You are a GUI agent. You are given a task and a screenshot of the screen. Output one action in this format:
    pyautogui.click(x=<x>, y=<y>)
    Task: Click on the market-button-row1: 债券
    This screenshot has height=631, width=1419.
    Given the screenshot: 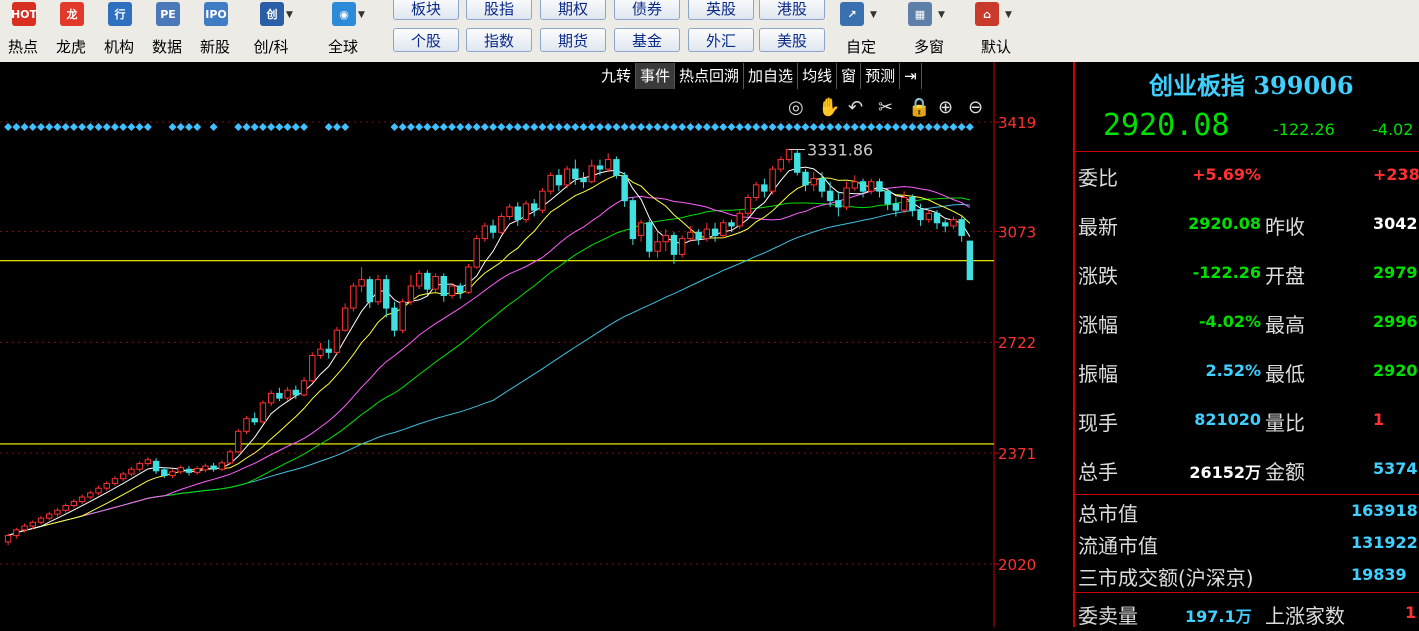 What is the action you would take?
    pyautogui.click(x=647, y=10)
    